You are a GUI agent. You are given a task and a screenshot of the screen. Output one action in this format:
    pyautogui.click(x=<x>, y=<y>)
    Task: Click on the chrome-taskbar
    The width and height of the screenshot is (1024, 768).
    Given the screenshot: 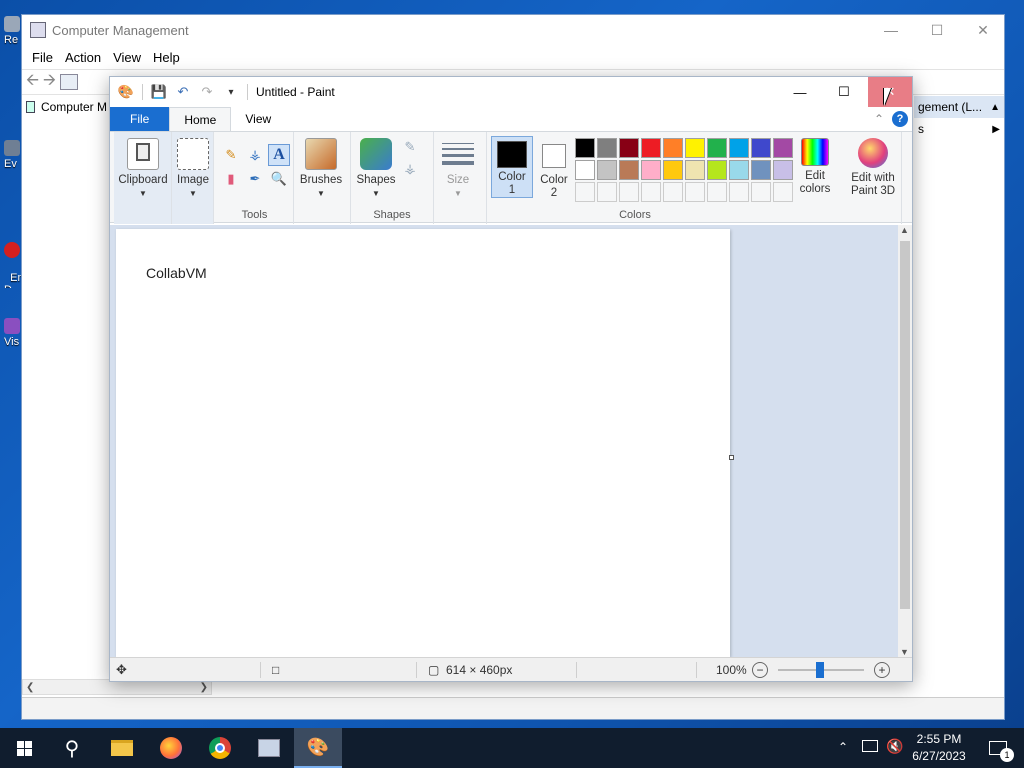 What is the action you would take?
    pyautogui.click(x=220, y=748)
    